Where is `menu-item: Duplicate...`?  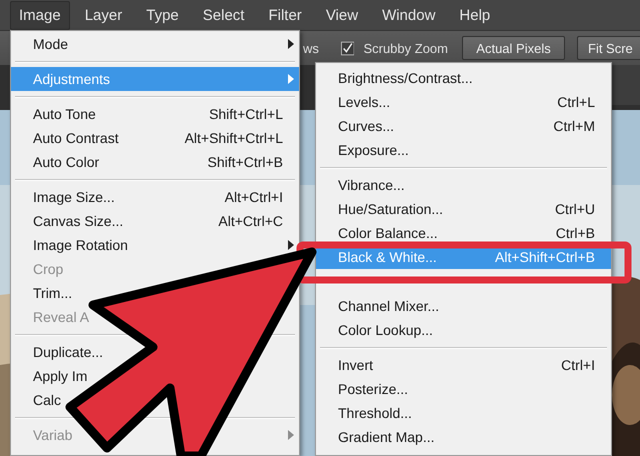
menu-item: Duplicate... is located at coordinates (68, 352).